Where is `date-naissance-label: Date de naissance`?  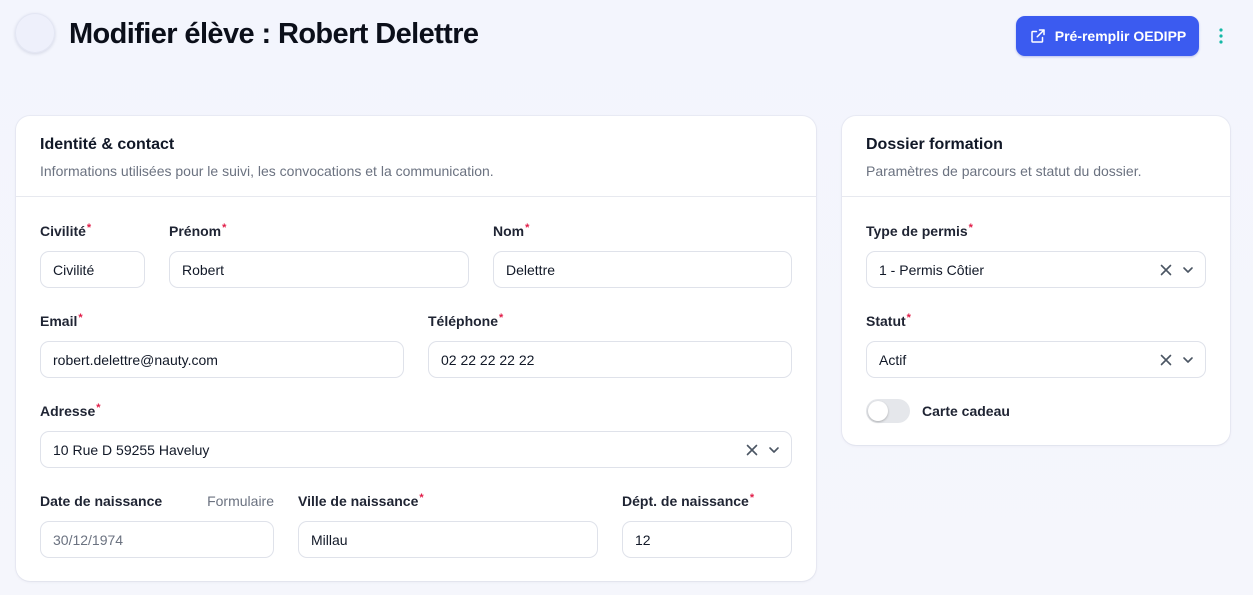 date-naissance-label: Date de naissance is located at coordinates (101, 501).